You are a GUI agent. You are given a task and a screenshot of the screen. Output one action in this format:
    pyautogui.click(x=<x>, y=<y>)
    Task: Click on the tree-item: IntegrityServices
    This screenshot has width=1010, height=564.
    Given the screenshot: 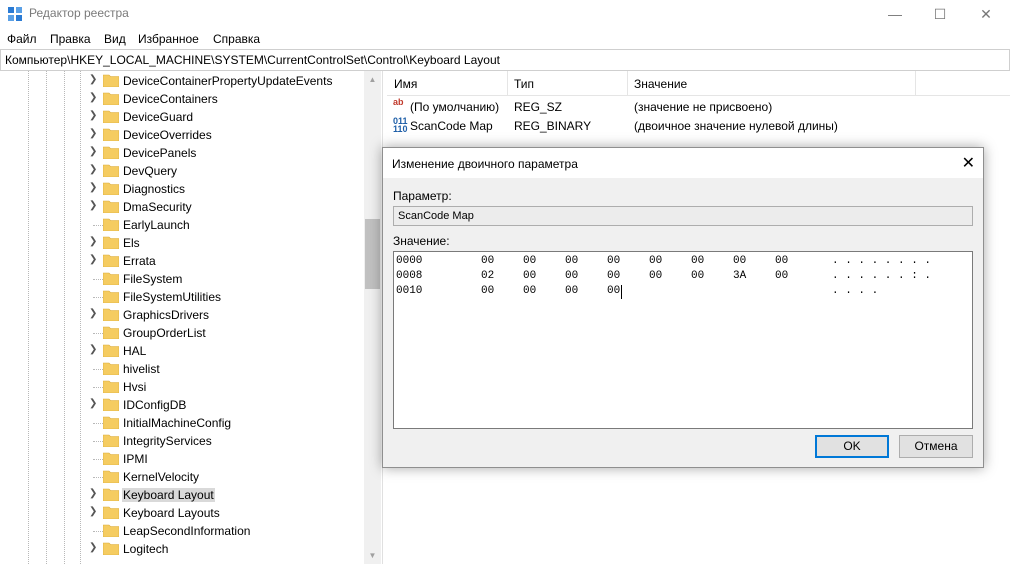 What is the action you would take?
    pyautogui.click(x=182, y=441)
    